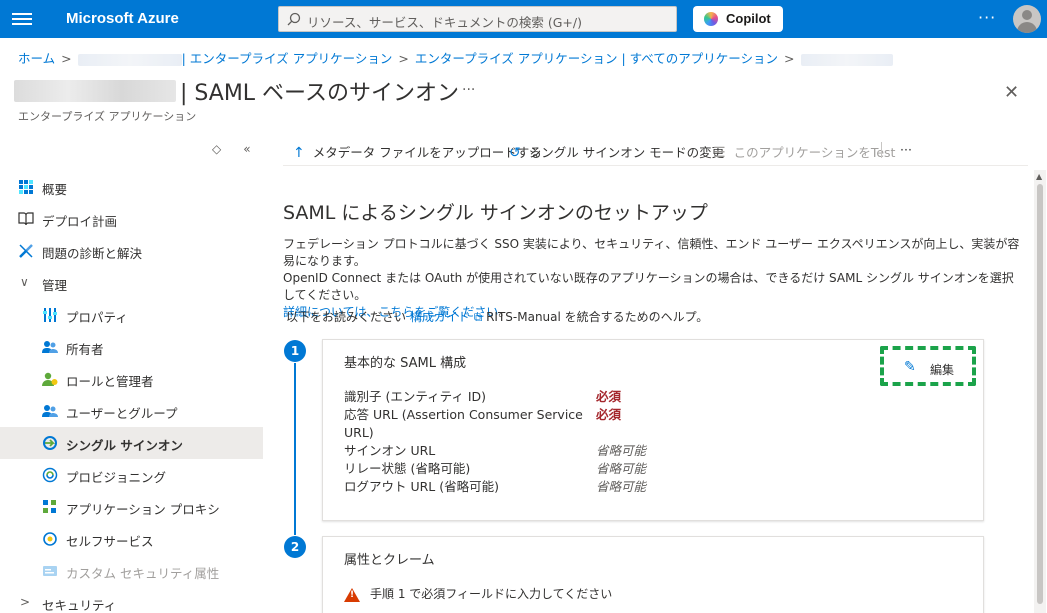 Image resolution: width=1047 pixels, height=613 pixels. What do you see at coordinates (407, 468) in the screenshot?
I see `field-key: リレー状態 (省略可能)` at bounding box center [407, 468].